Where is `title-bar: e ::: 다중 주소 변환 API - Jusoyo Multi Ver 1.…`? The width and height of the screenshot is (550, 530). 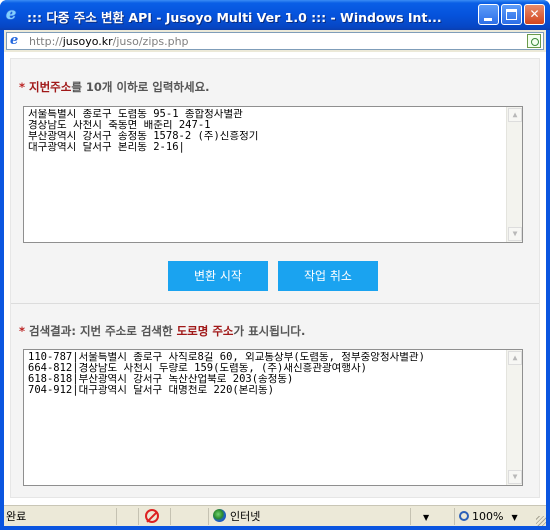
title-bar: e ::: 다중 주소 변환 API - Jusoyo Multi Ver 1.… is located at coordinates (275, 15).